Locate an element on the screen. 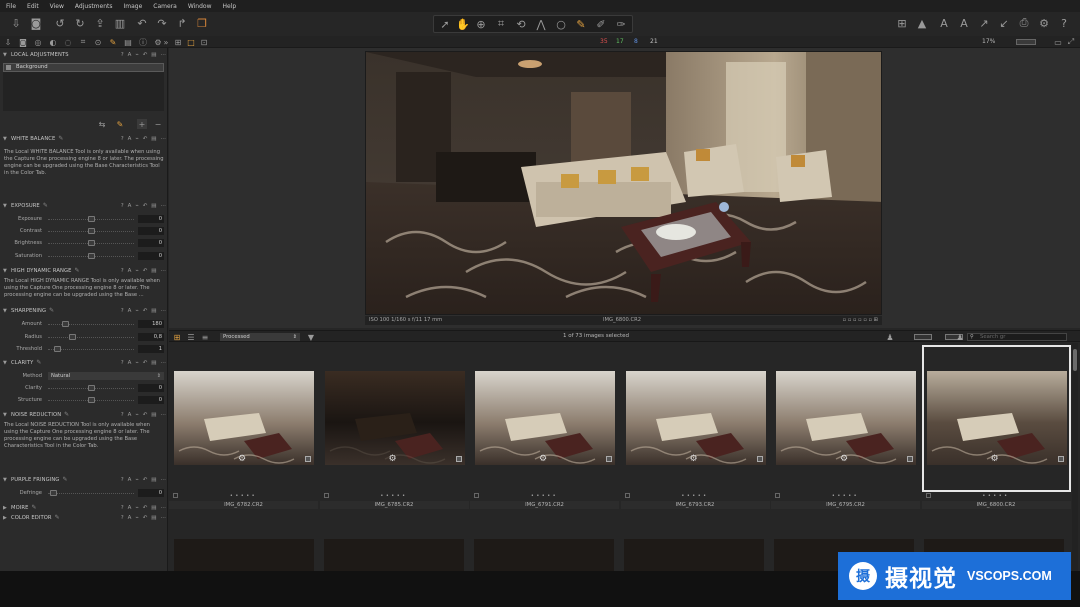 This screenshot has width=1080, height=607. thumbnail: ⚙ ••••• IMG_6793.CR2 is located at coordinates (695, 426).